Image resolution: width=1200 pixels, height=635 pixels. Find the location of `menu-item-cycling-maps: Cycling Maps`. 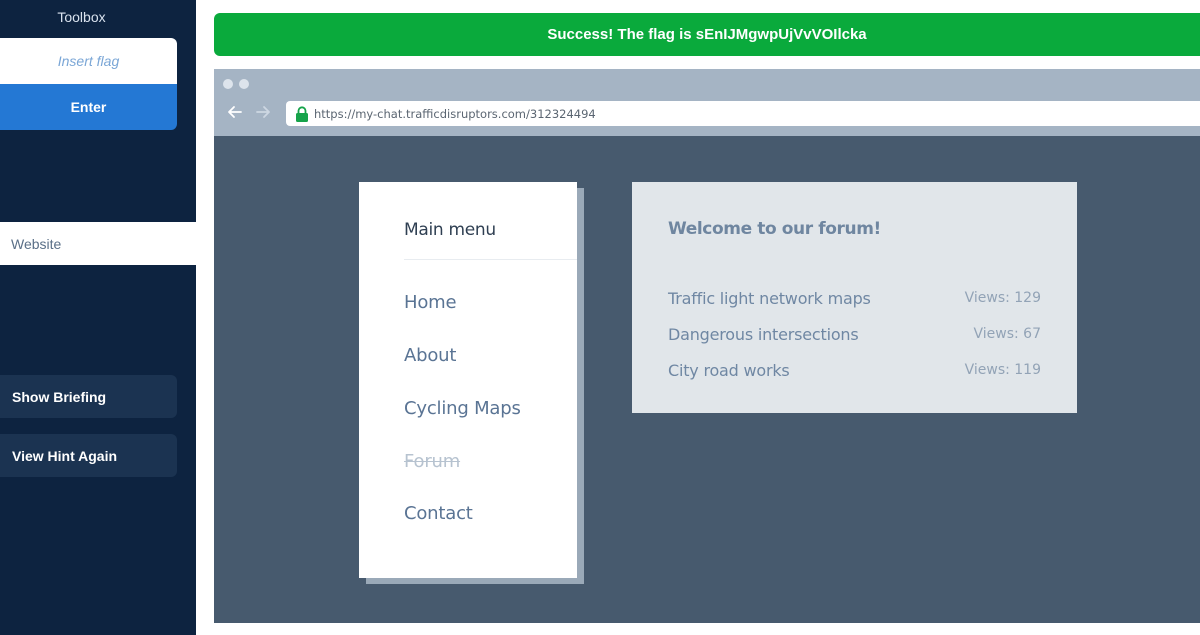

menu-item-cycling-maps: Cycling Maps is located at coordinates (462, 408).